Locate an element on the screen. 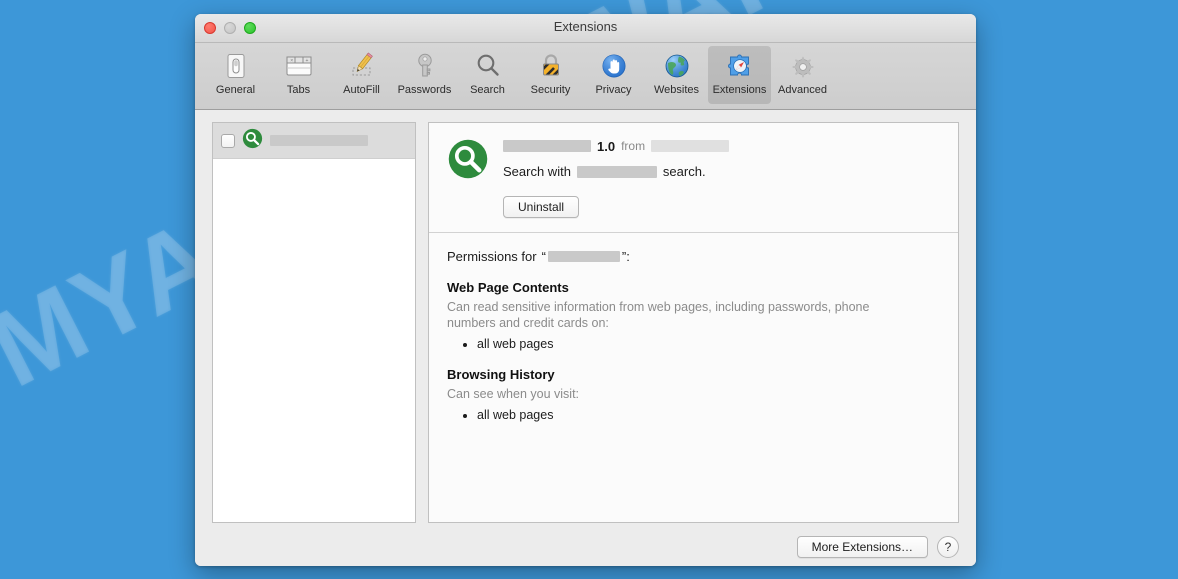  extension-detail-header: 1.0 from Search with search. Uninstall is located at coordinates (693, 178).